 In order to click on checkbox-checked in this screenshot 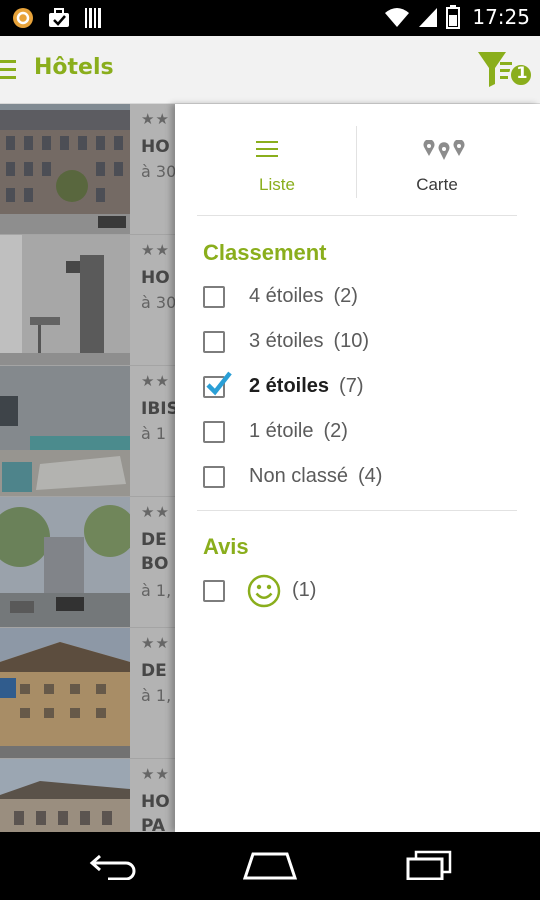, I will do `click(217, 384)`.